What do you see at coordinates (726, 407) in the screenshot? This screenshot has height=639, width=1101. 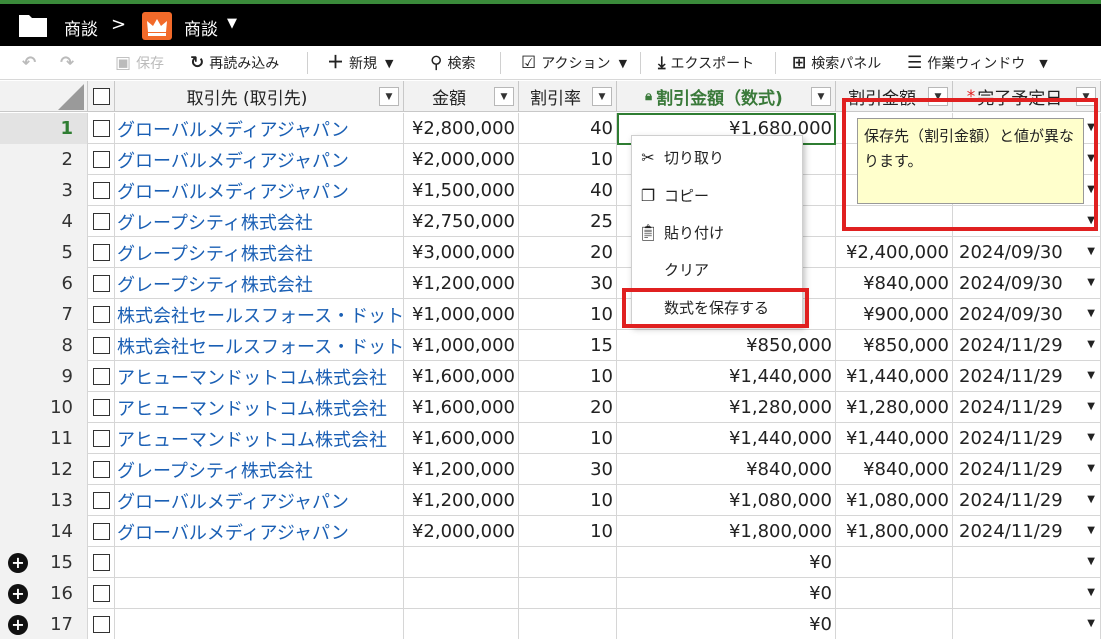 I see `cell-discount-formula: ¥1,280,000` at bounding box center [726, 407].